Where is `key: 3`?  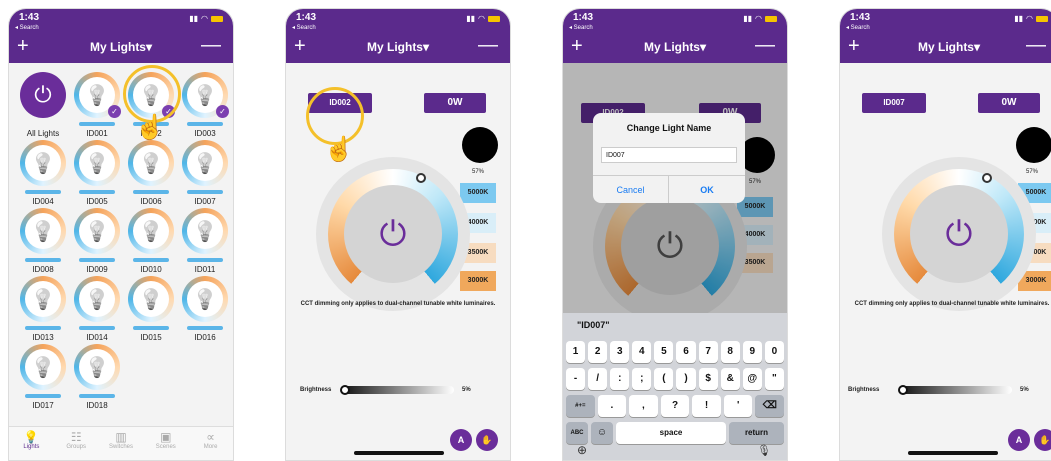 key: 3 is located at coordinates (620, 352).